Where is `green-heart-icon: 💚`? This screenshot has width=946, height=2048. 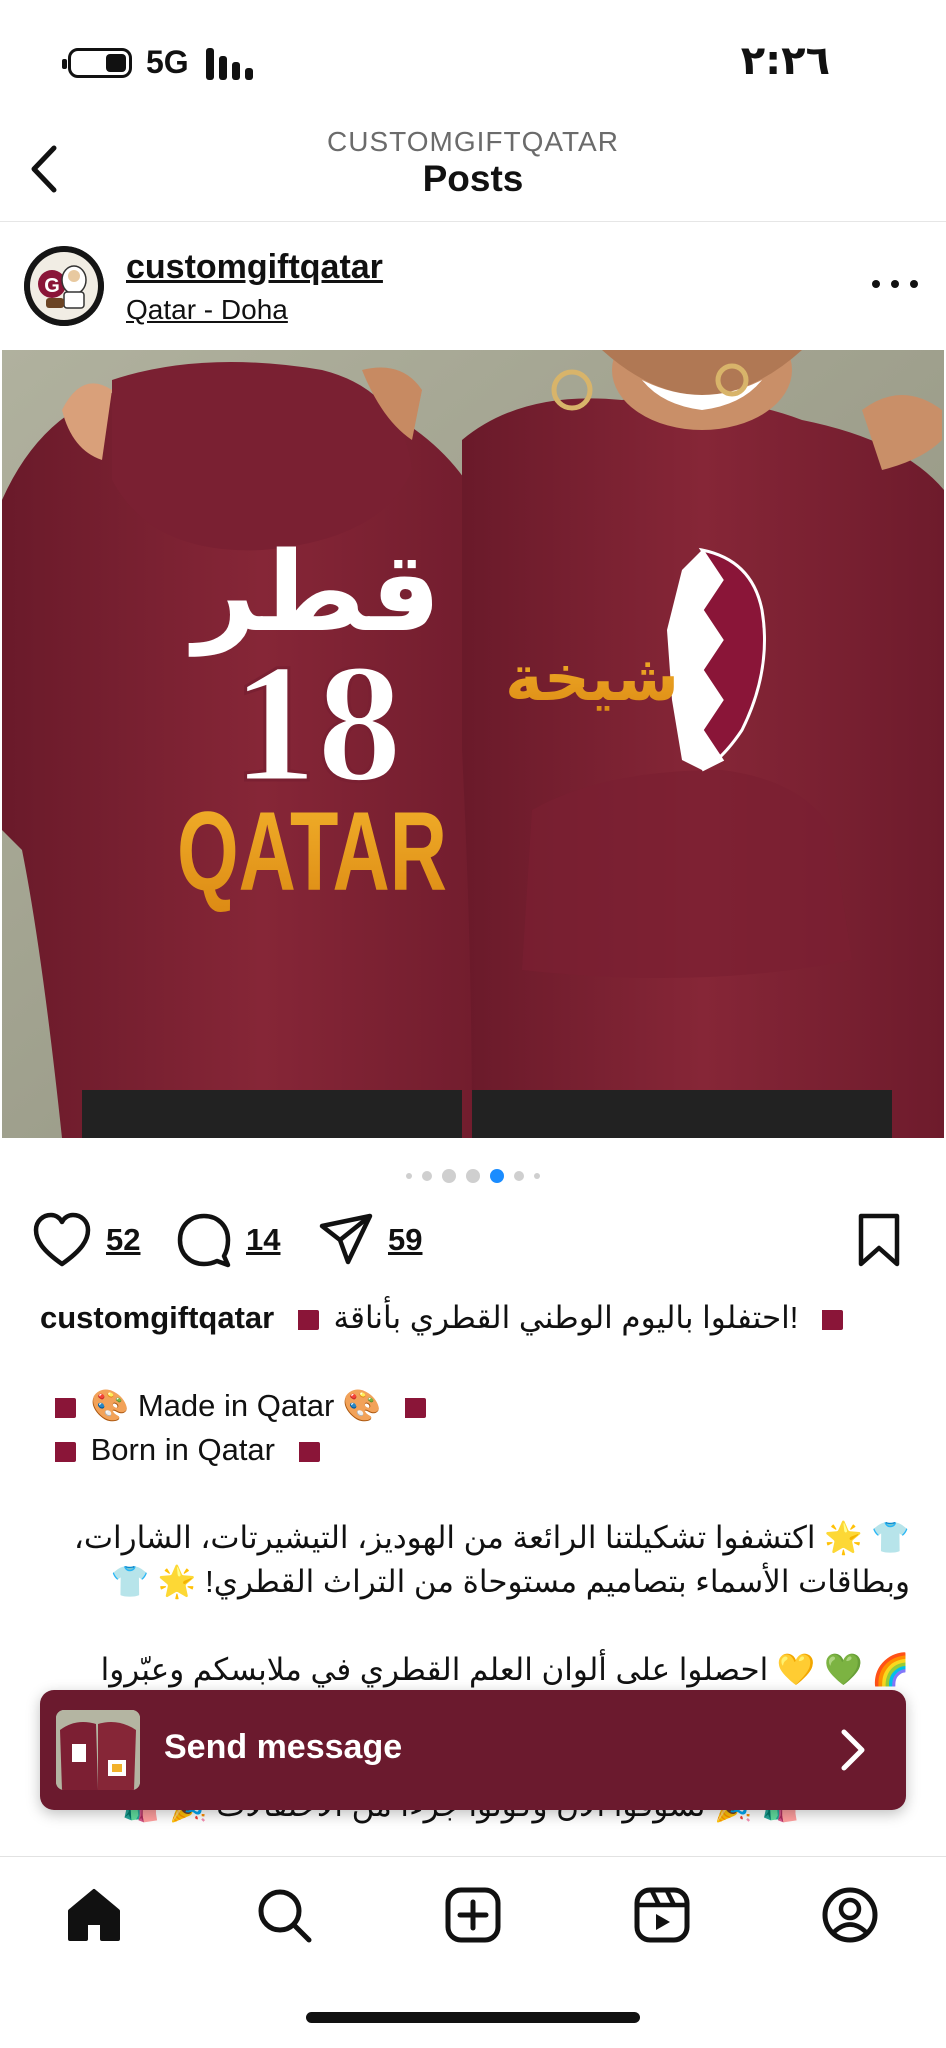
green-heart-icon: 💚 is located at coordinates (843, 1669).